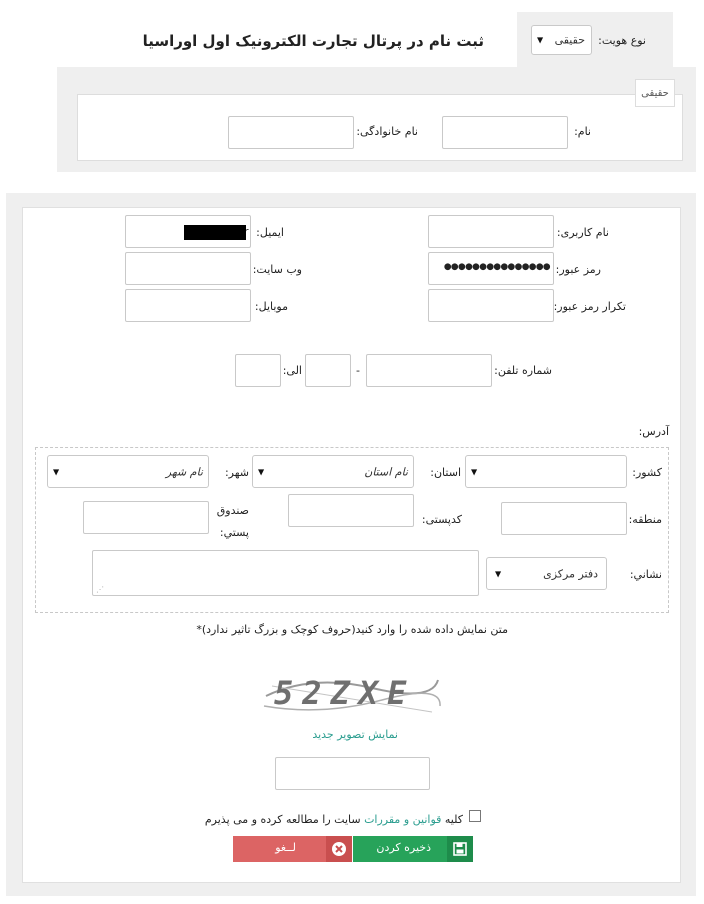 This screenshot has height=904, width=704. What do you see at coordinates (645, 574) in the screenshot?
I see `address-label: نشاني:` at bounding box center [645, 574].